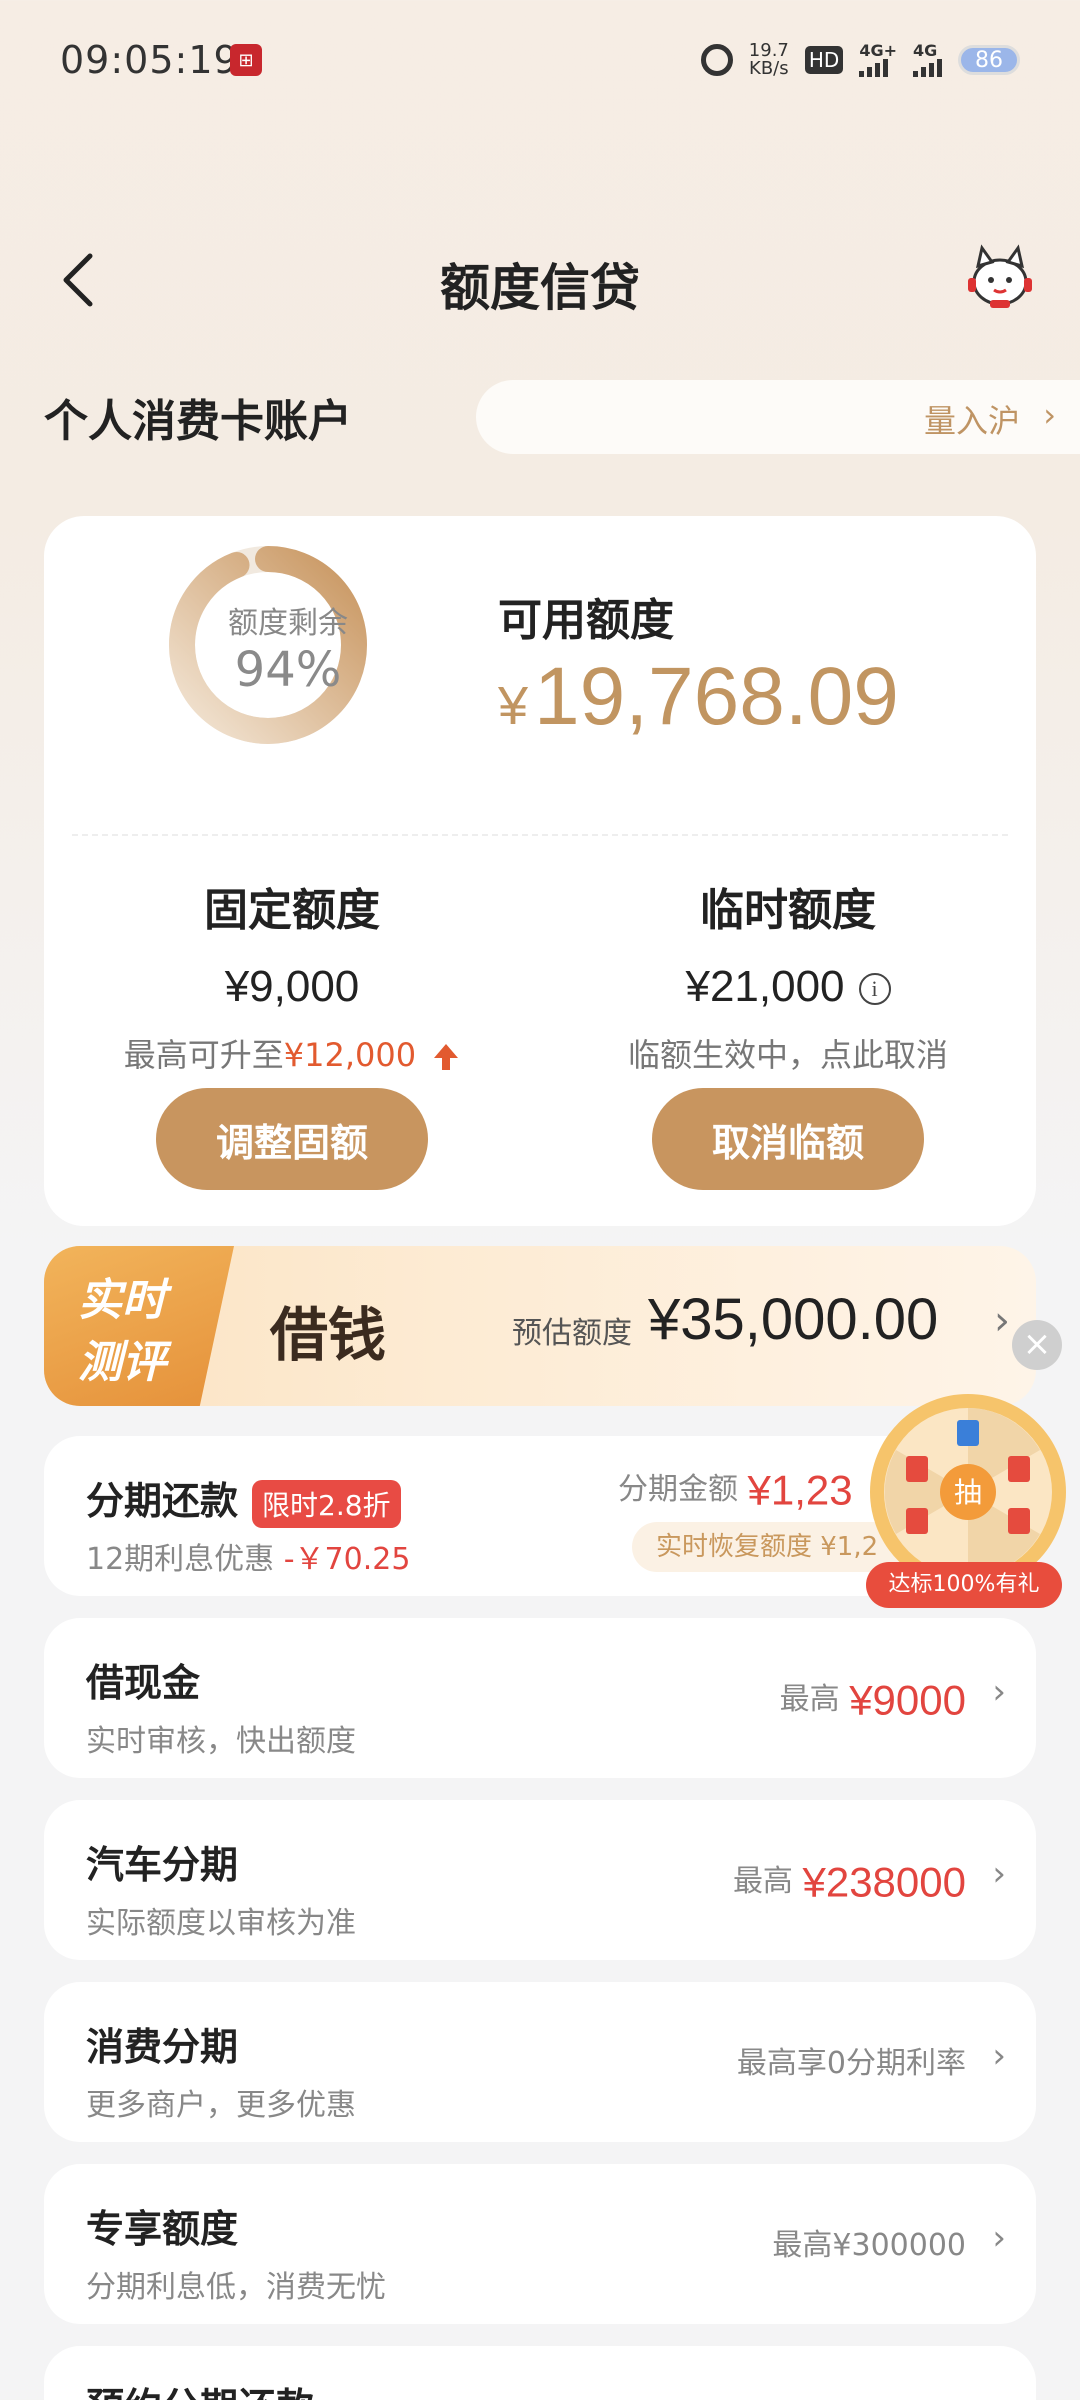 The width and height of the screenshot is (1080, 2400). I want to click on nav-header: 额度信贷, so click(540, 280).